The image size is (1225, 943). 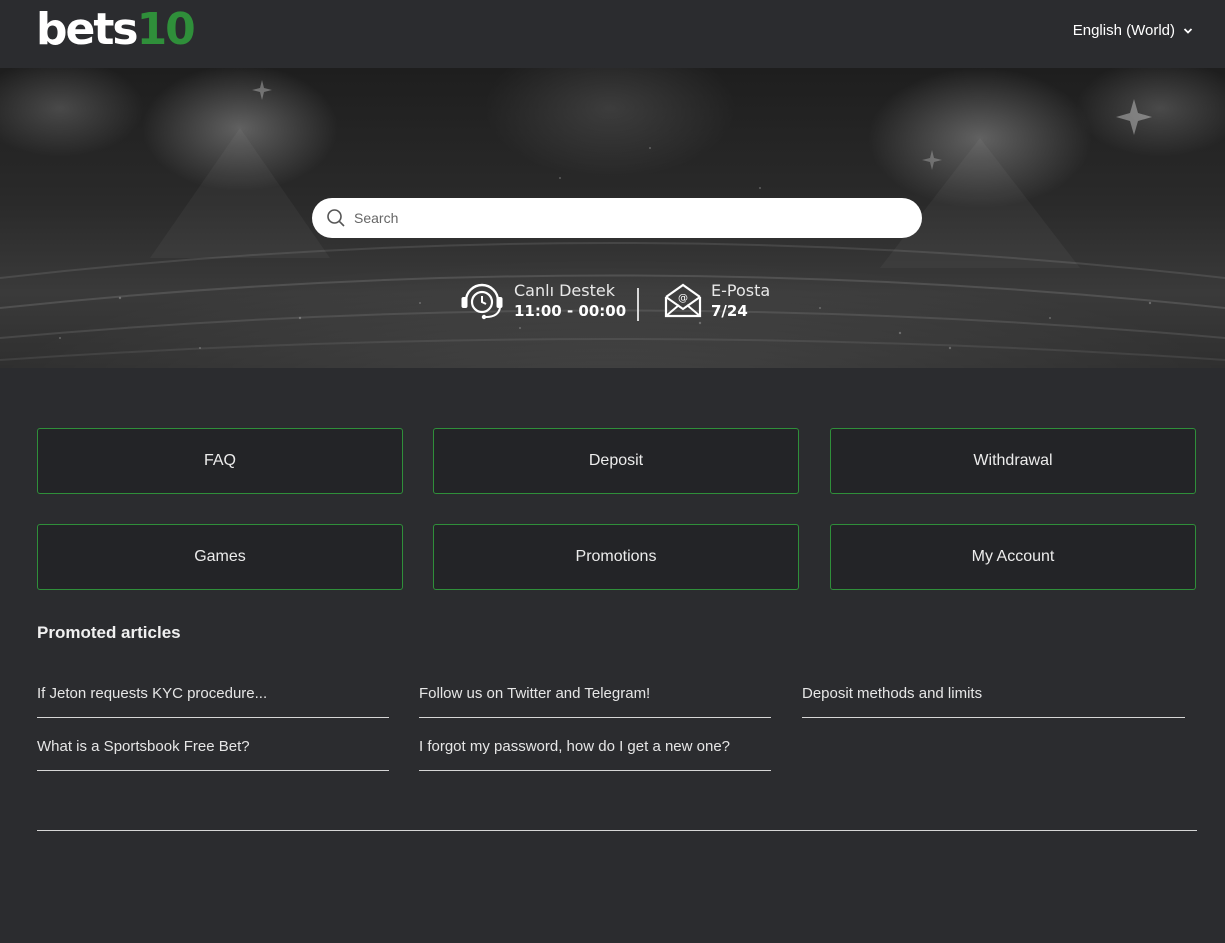 What do you see at coordinates (109, 632) in the screenshot?
I see `promoted-articles-heading: Promoted articles` at bounding box center [109, 632].